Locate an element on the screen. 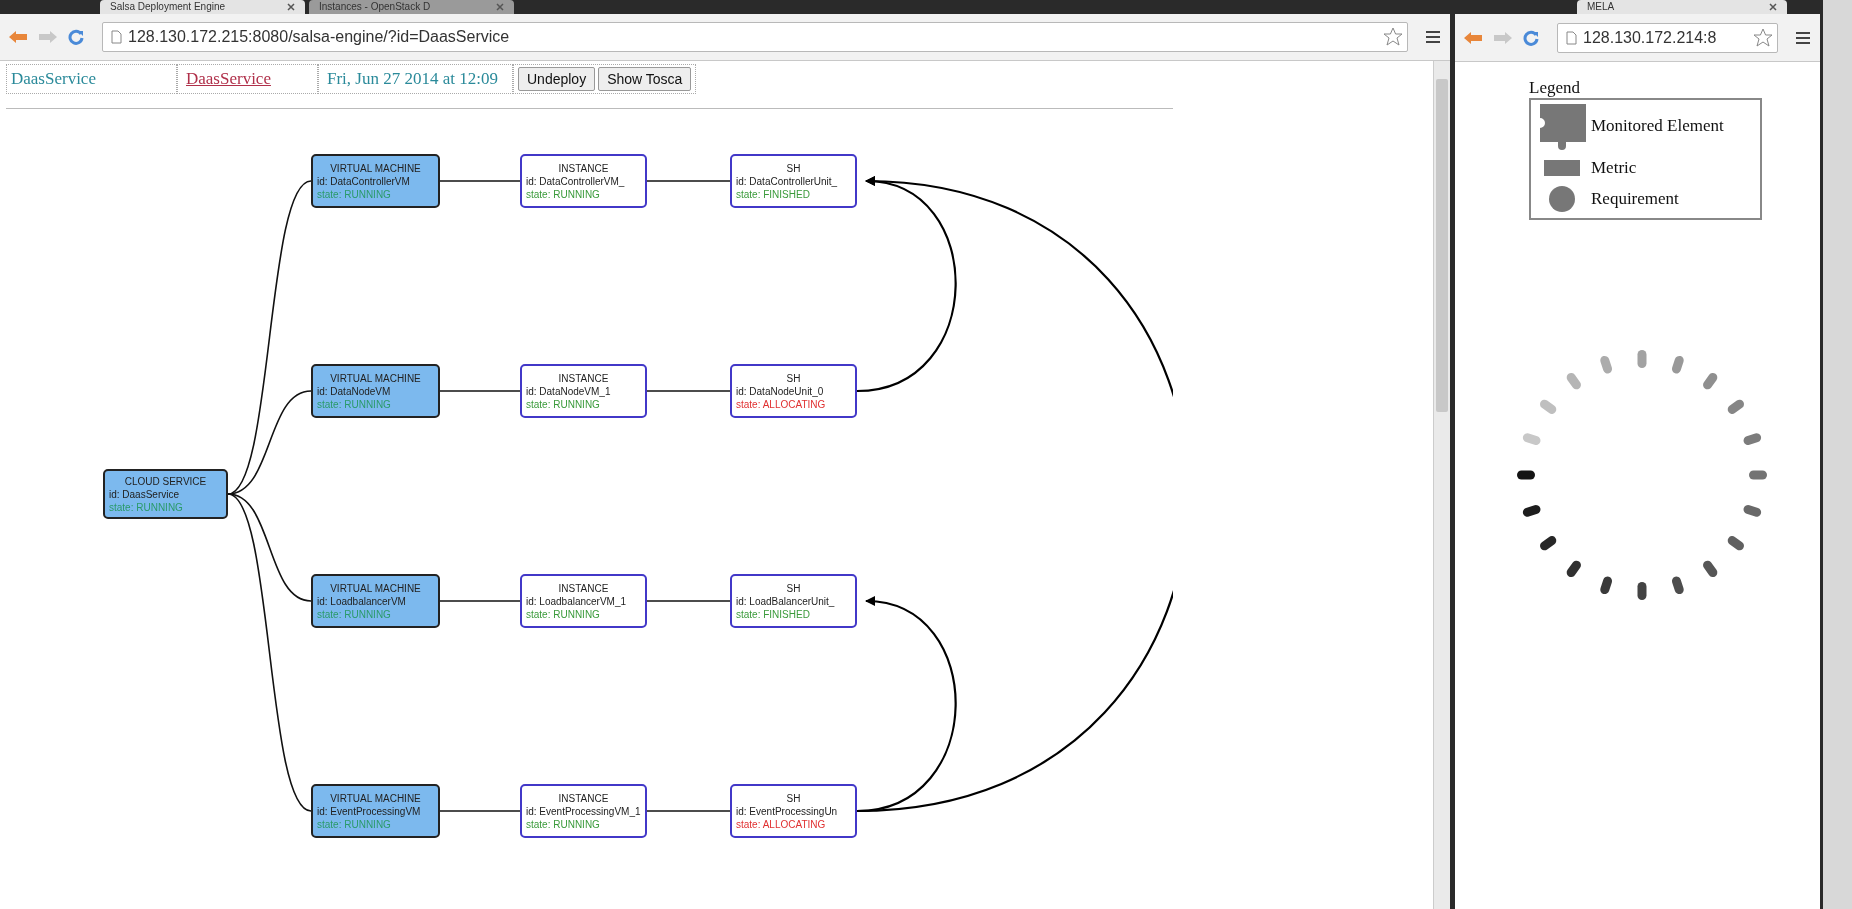 The height and width of the screenshot is (909, 1852). node-id: id: EventProcessingVM_1 is located at coordinates (583, 811).